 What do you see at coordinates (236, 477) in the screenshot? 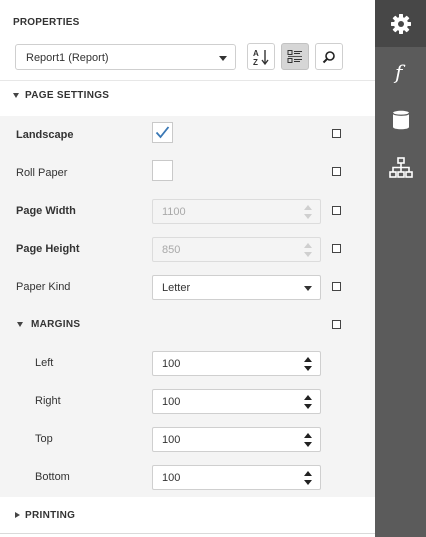
I see `margin-bottom-input: 100` at bounding box center [236, 477].